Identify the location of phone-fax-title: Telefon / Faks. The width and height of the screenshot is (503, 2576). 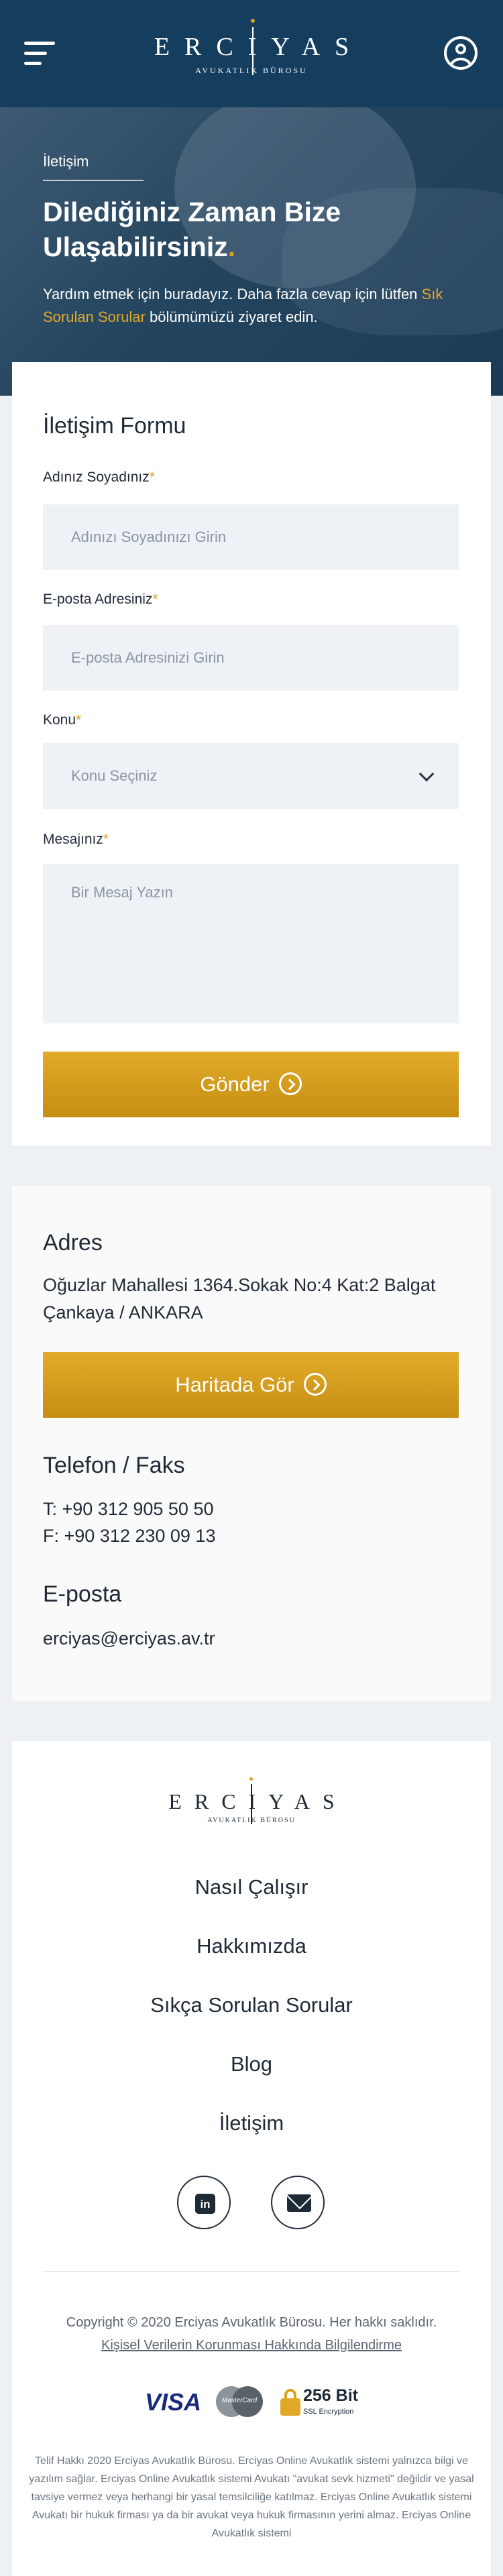
(114, 1465).